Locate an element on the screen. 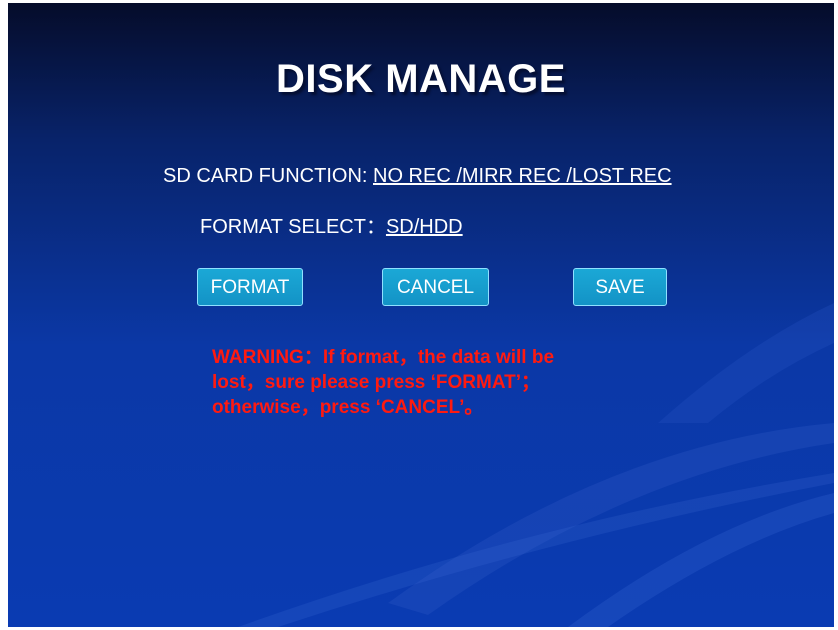 Image resolution: width=838 pixels, height=630 pixels. format-select-row: FORMAT SELECT：SD/HDD is located at coordinates (331, 224).